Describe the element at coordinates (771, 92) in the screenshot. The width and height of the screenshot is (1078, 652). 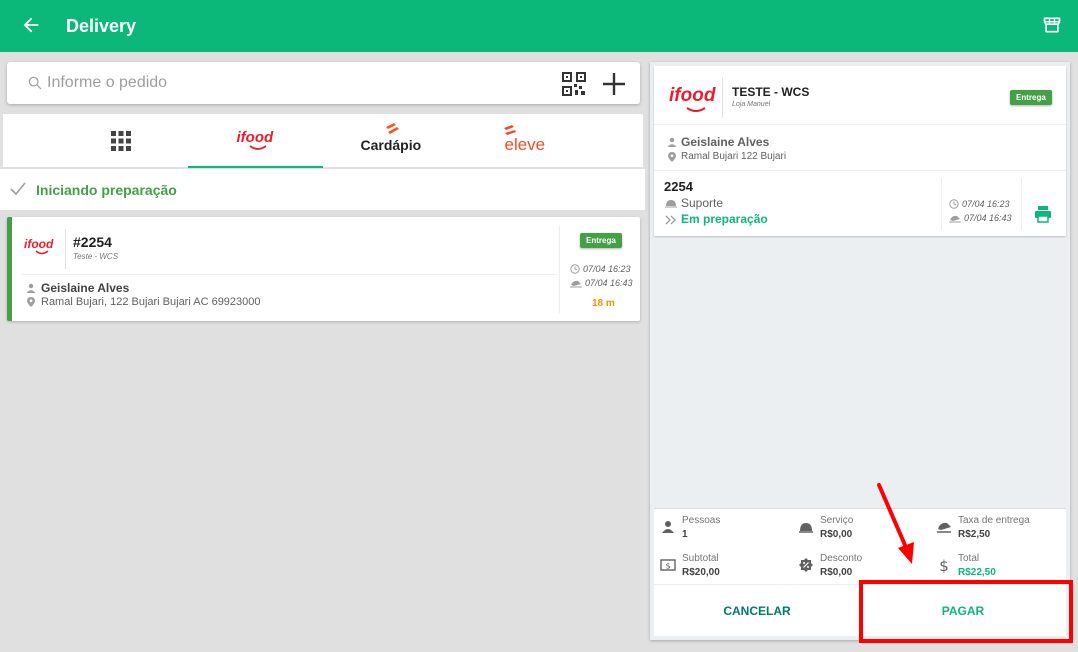
I see `store-name: TESTE - WCS` at that location.